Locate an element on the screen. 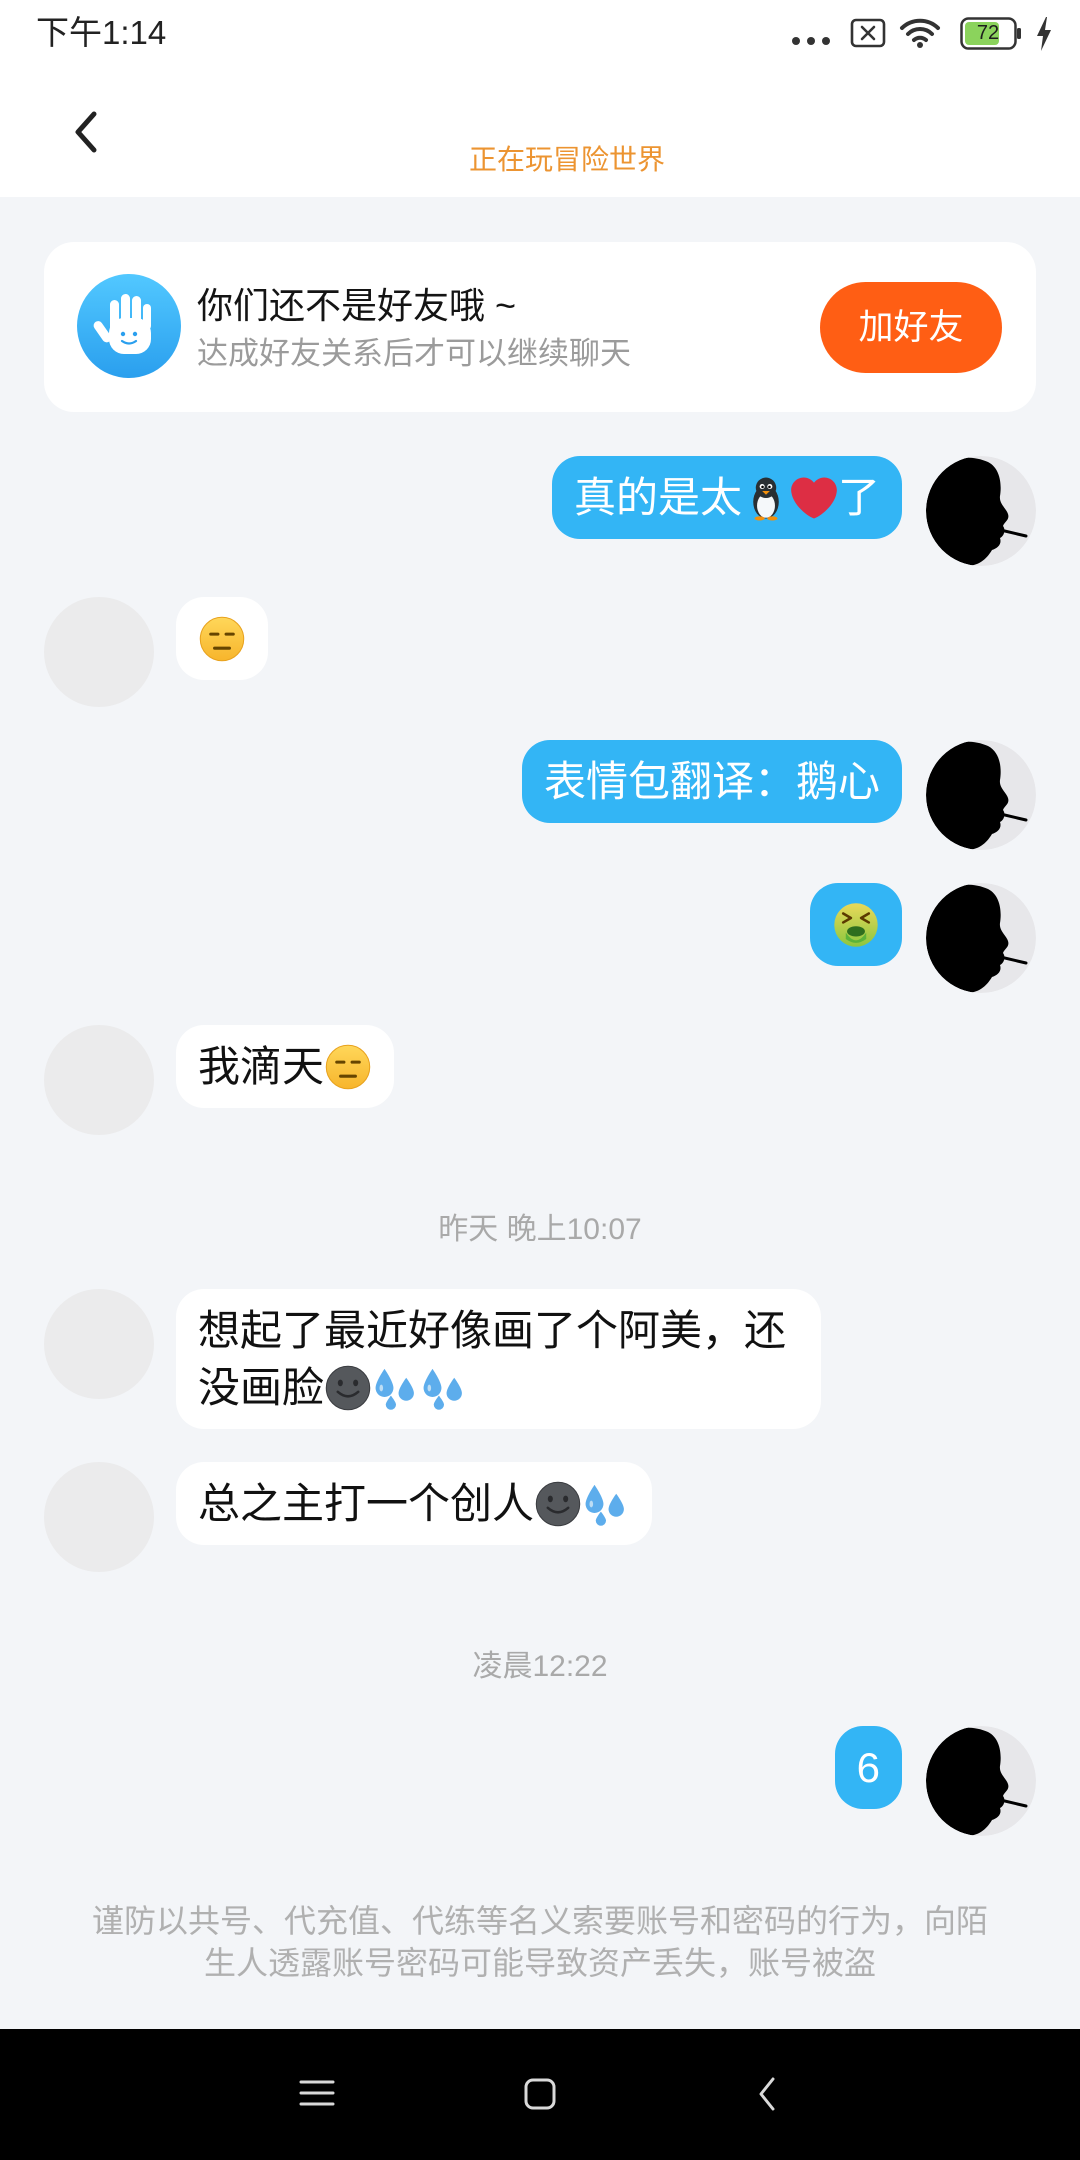 The height and width of the screenshot is (2160, 1080). penguin-emoji is located at coordinates (766, 499).